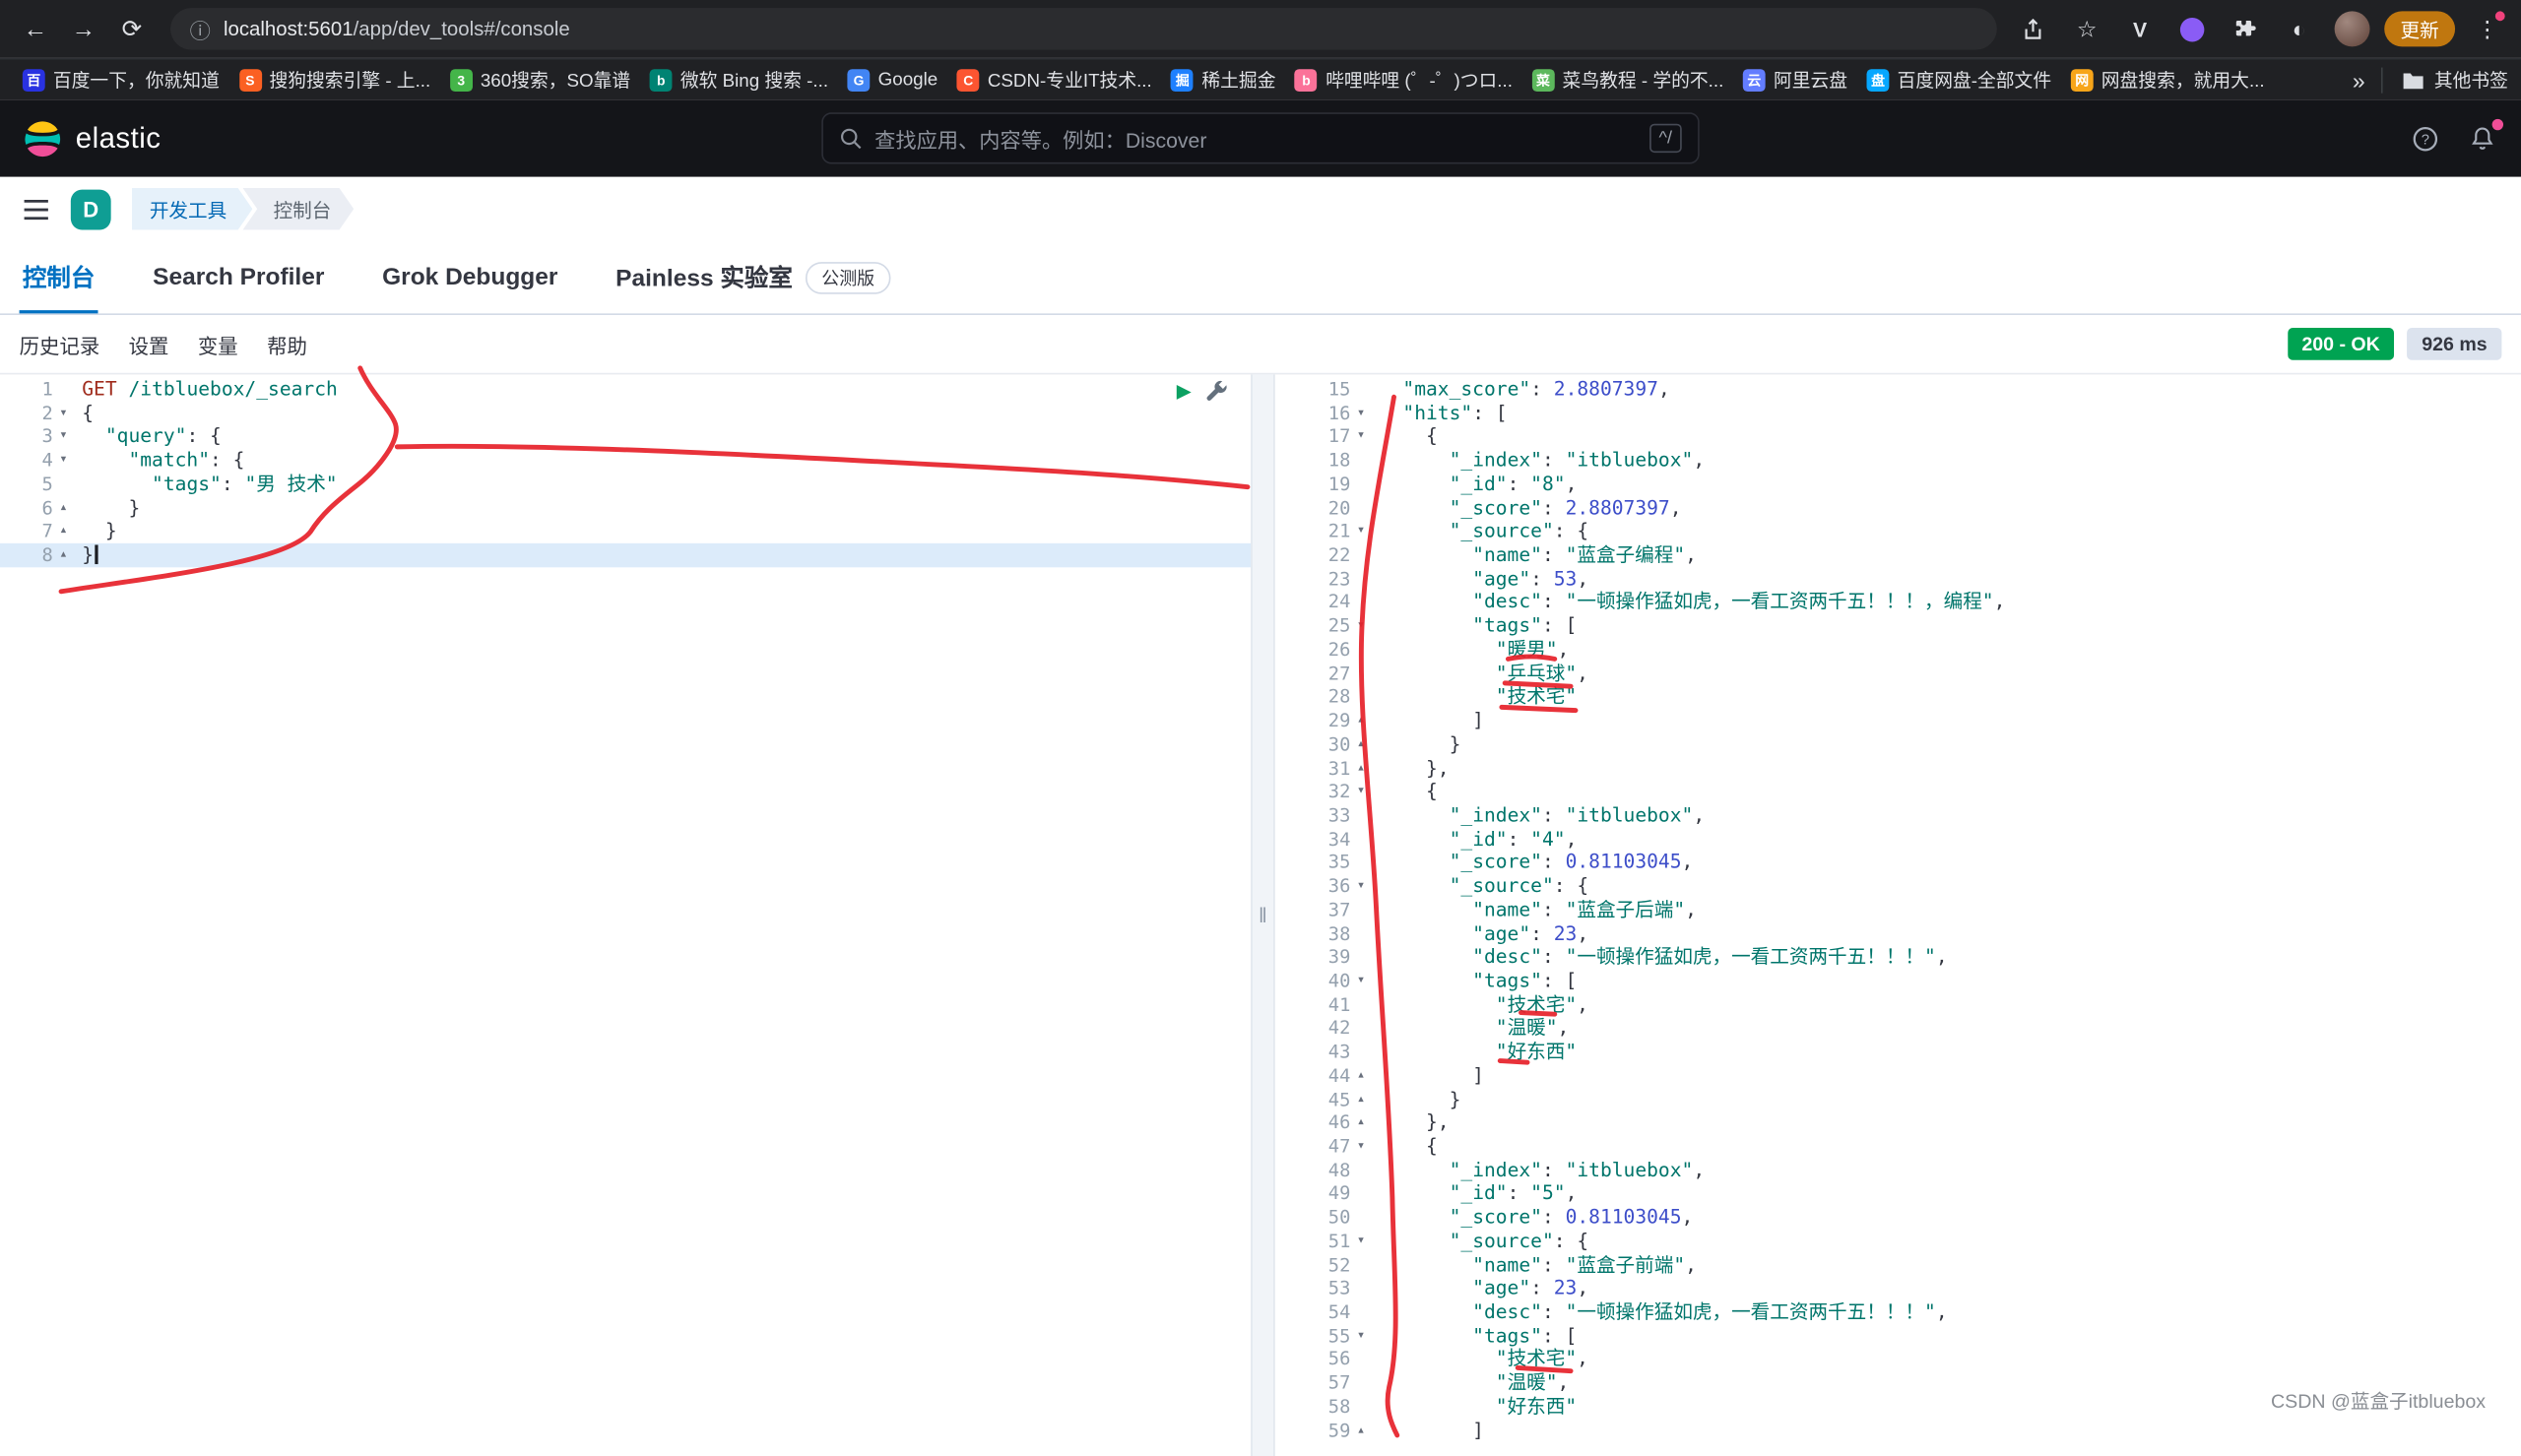  Describe the element at coordinates (1224, 79) in the screenshot. I see `bookmark-item: 掘稀土掘金` at that location.